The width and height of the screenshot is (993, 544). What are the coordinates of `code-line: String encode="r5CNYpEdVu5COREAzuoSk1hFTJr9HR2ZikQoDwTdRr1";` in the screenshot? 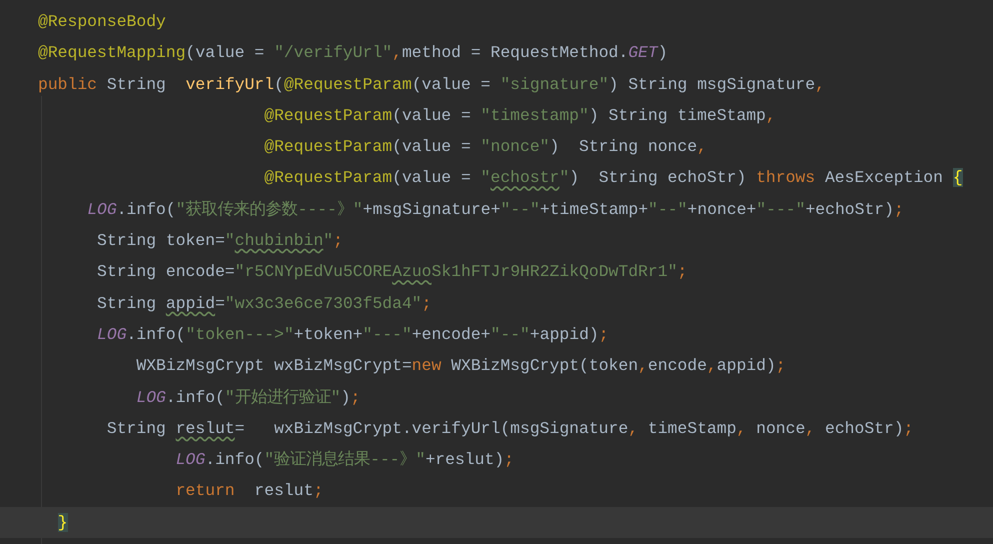 It's located at (392, 272).